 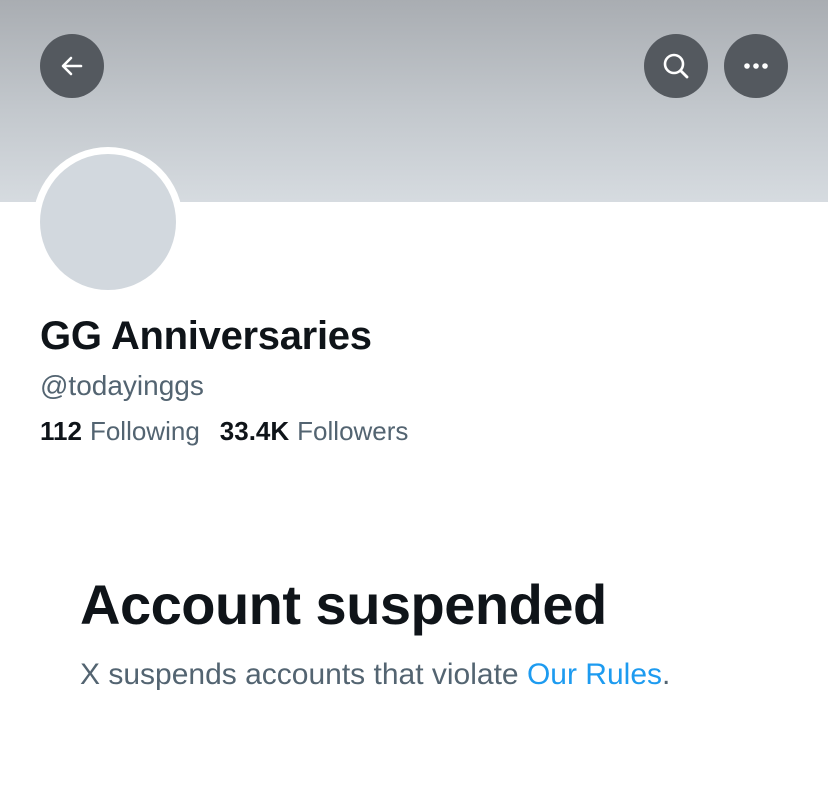 What do you see at coordinates (144, 431) in the screenshot?
I see `following-label: Following` at bounding box center [144, 431].